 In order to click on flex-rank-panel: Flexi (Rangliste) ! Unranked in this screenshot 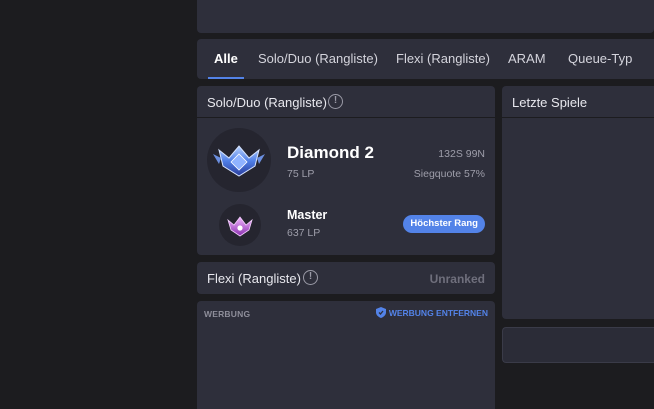, I will do `click(346, 278)`.